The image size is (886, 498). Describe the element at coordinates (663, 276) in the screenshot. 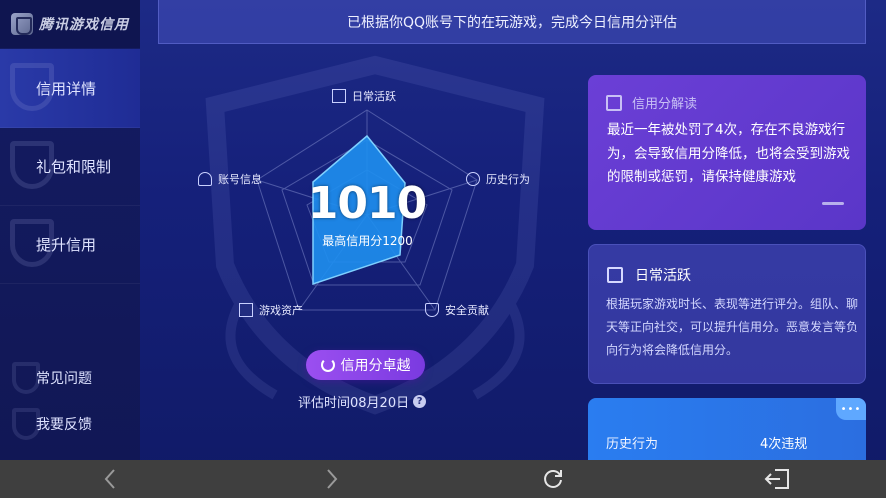

I see `card-title: 日常活跃` at that location.